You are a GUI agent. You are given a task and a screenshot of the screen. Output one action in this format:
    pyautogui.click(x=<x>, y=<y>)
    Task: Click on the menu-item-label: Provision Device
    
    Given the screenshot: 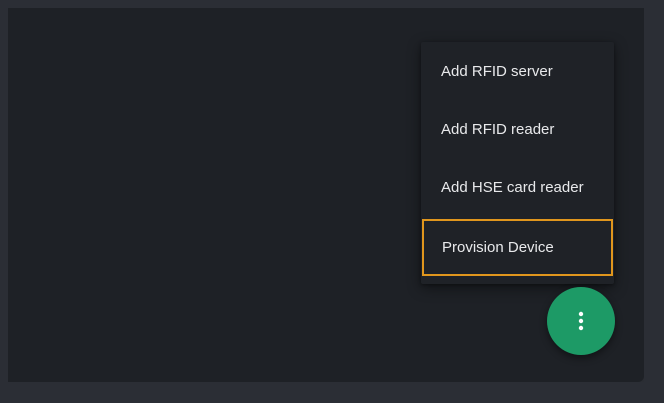 What is the action you would take?
    pyautogui.click(x=498, y=247)
    